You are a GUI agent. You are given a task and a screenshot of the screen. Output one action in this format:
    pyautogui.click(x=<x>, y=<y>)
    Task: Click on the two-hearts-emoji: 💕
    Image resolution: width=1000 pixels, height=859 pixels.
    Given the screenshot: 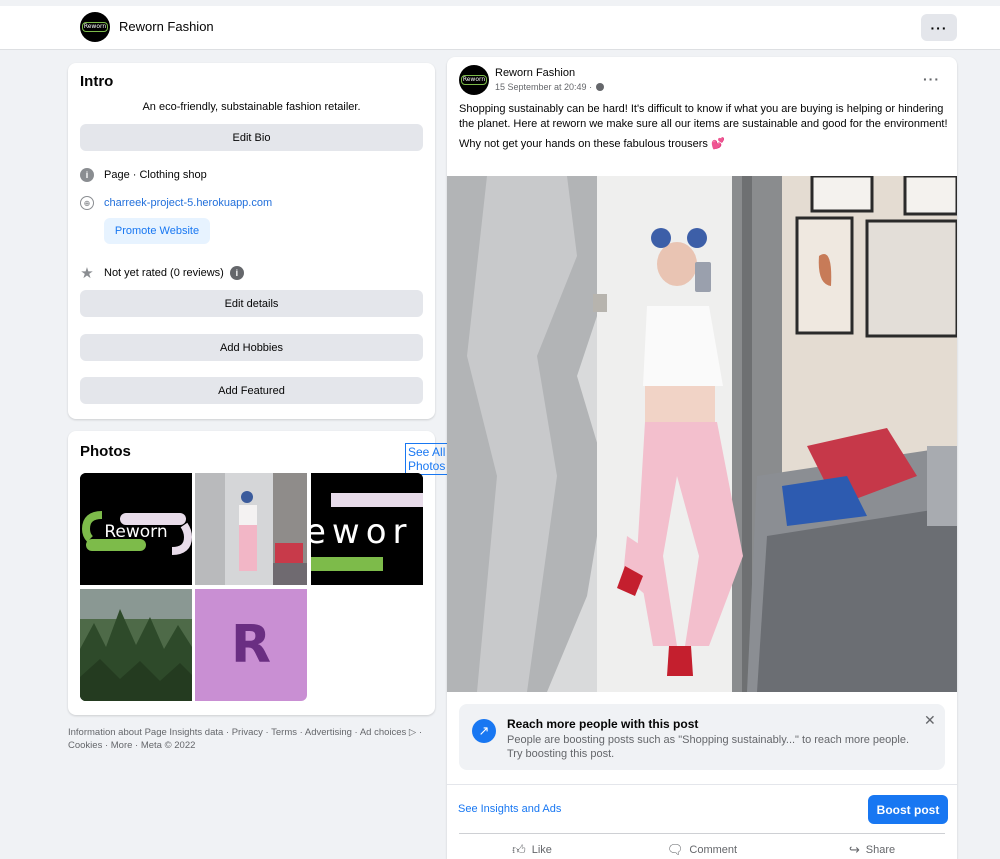 What is the action you would take?
    pyautogui.click(x=717, y=144)
    